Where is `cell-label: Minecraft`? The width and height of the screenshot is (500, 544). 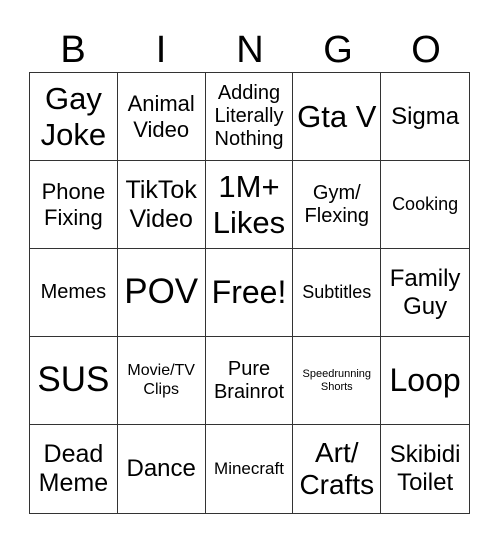
cell-label: Minecraft is located at coordinates (249, 469).